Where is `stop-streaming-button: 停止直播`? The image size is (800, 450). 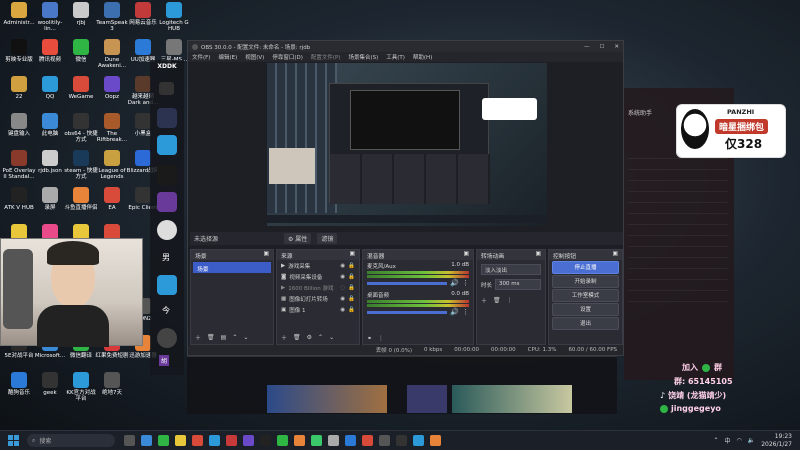 stop-streaming-button: 停止直播 is located at coordinates (585, 267).